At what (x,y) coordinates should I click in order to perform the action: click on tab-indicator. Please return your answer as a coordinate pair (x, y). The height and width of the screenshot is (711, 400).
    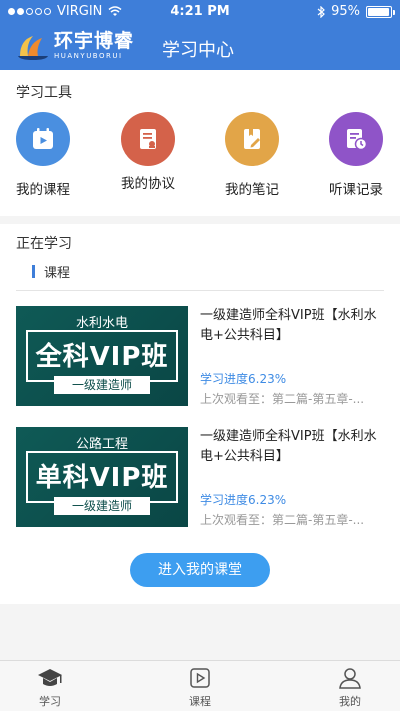
    Looking at the image, I should click on (33, 271).